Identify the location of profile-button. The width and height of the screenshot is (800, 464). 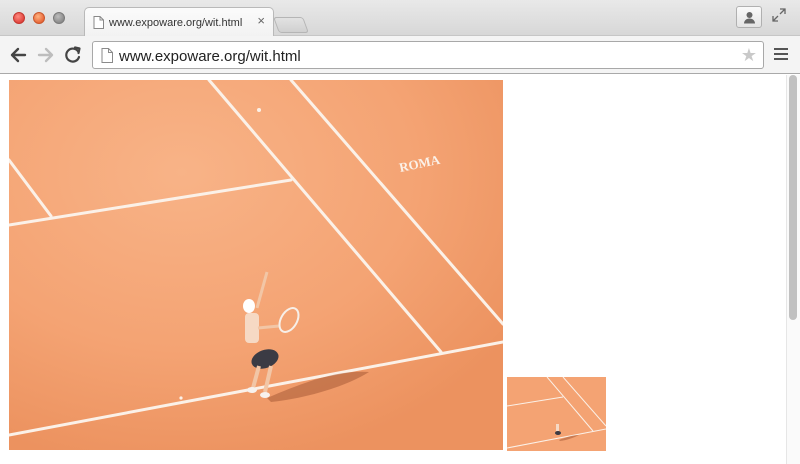
(749, 17).